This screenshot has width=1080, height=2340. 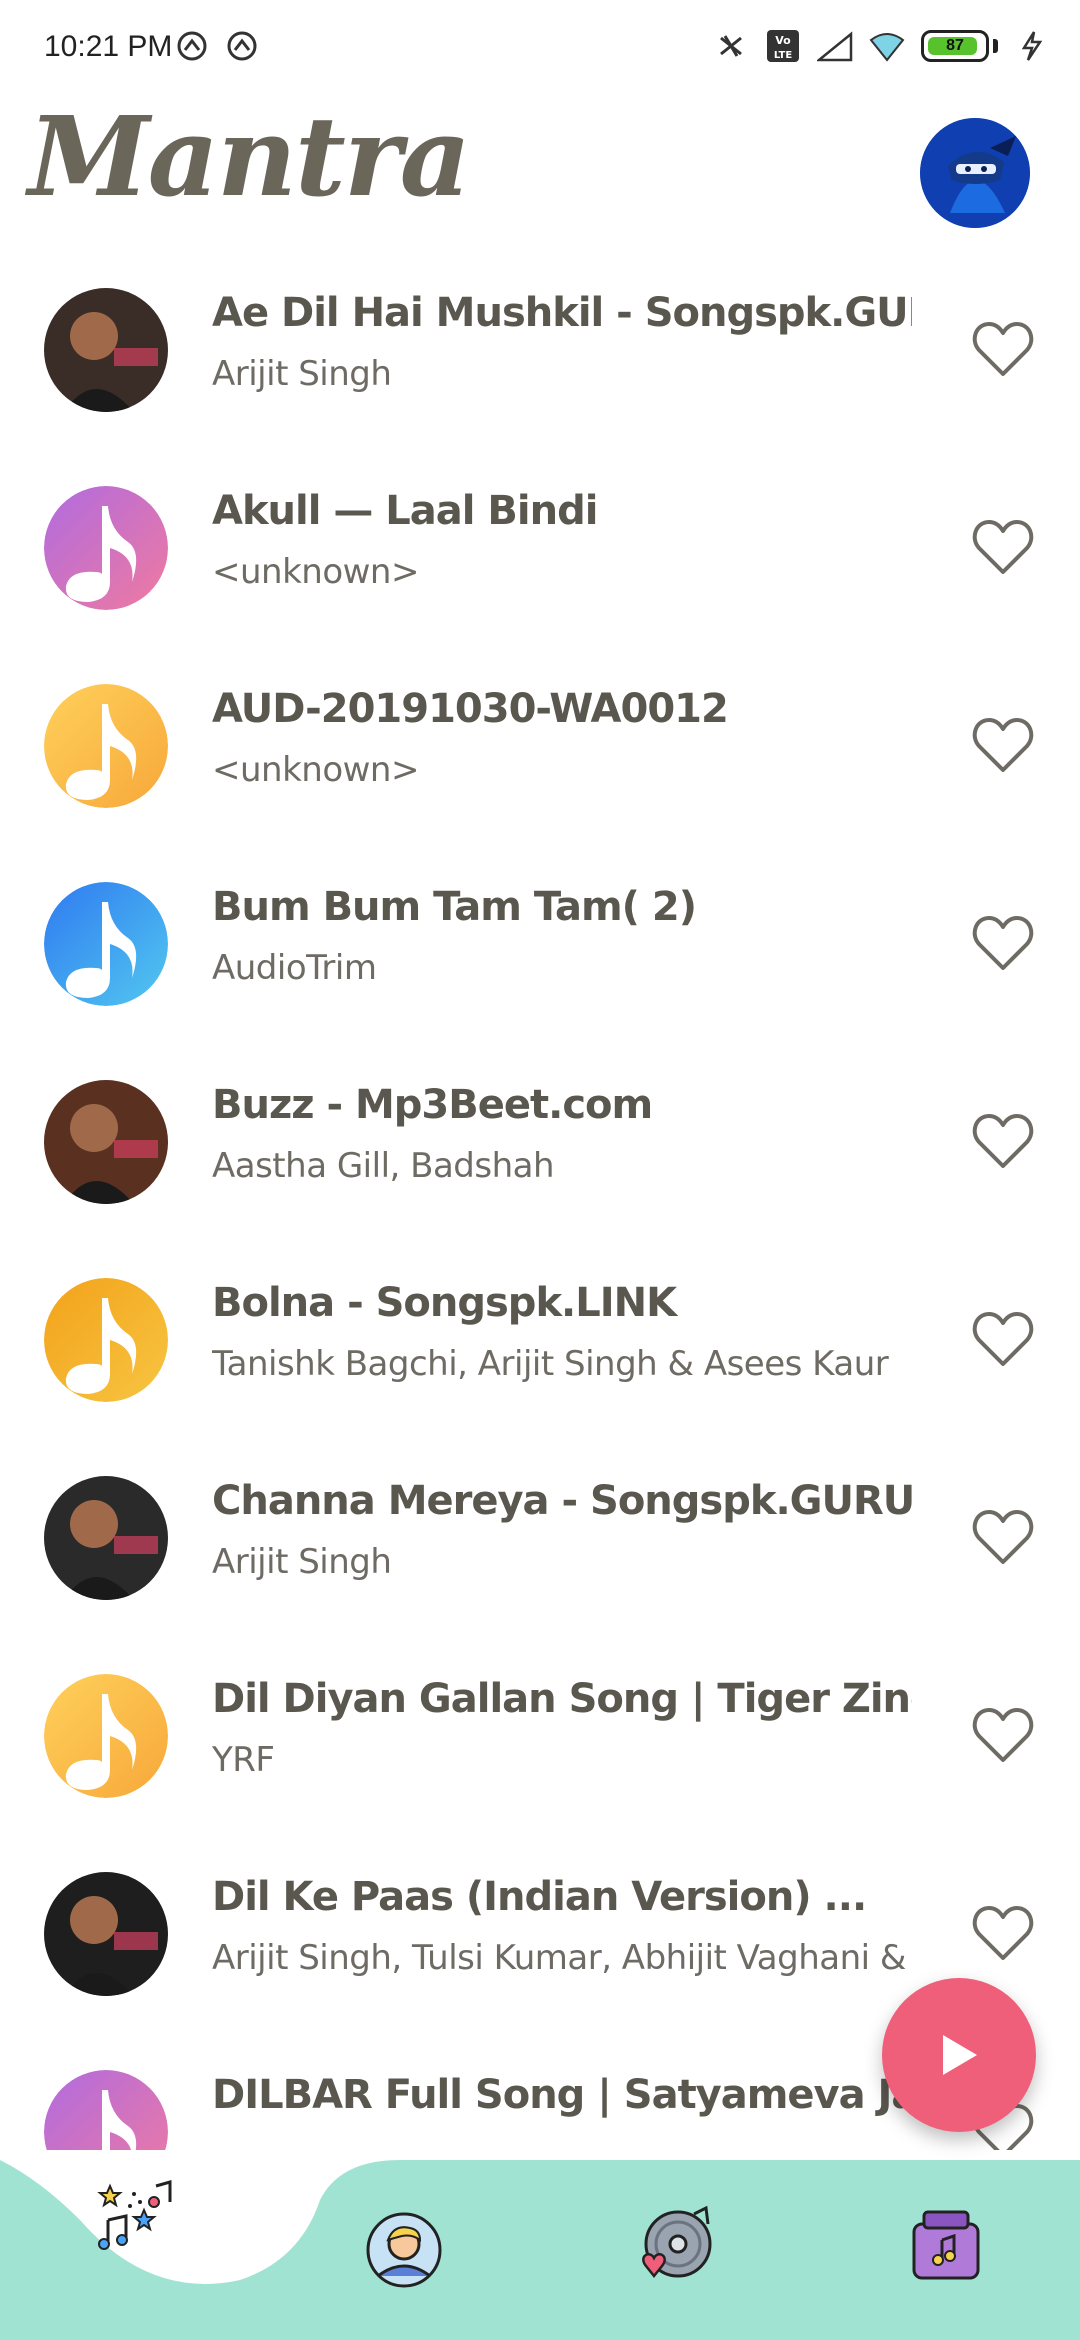 I want to click on battery-indicator: 87, so click(x=955, y=46).